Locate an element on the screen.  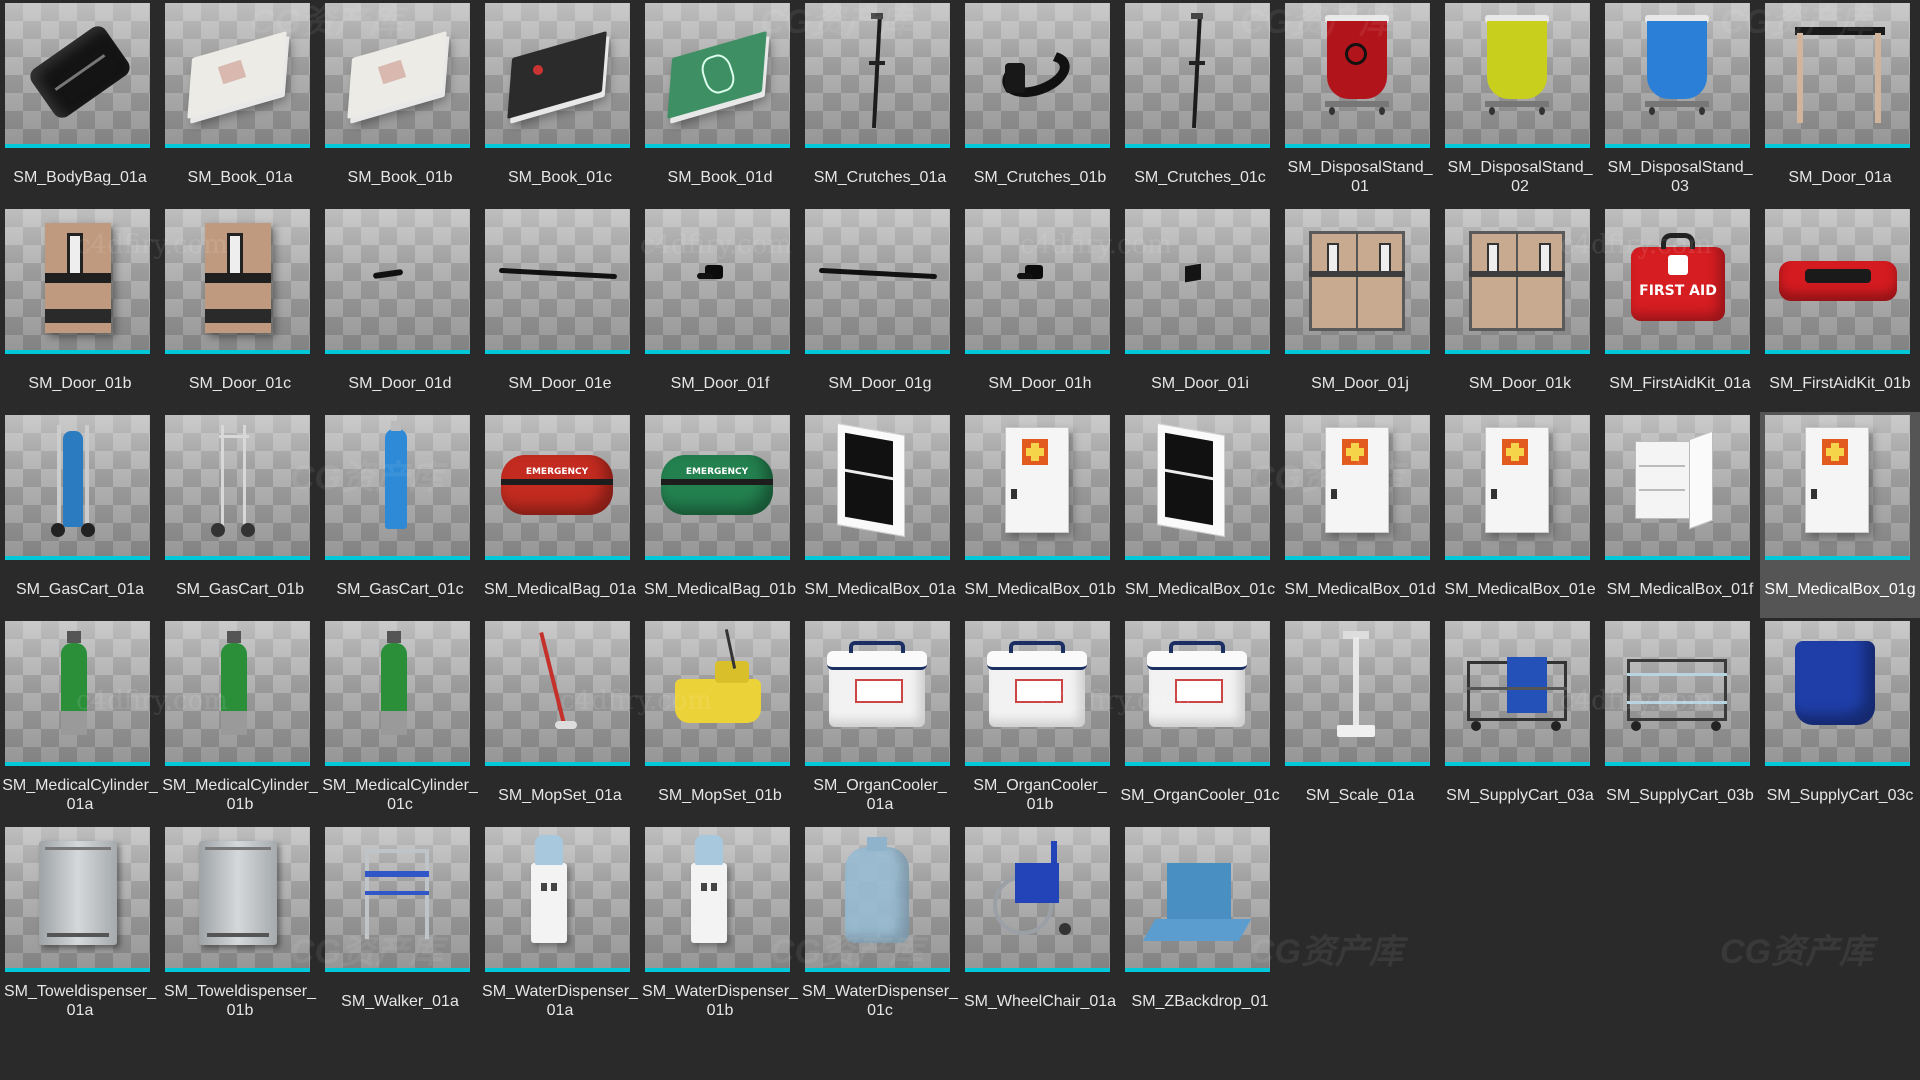
asset-tile: SM_DisposalStand_ 02 is located at coordinates (1520, 103).